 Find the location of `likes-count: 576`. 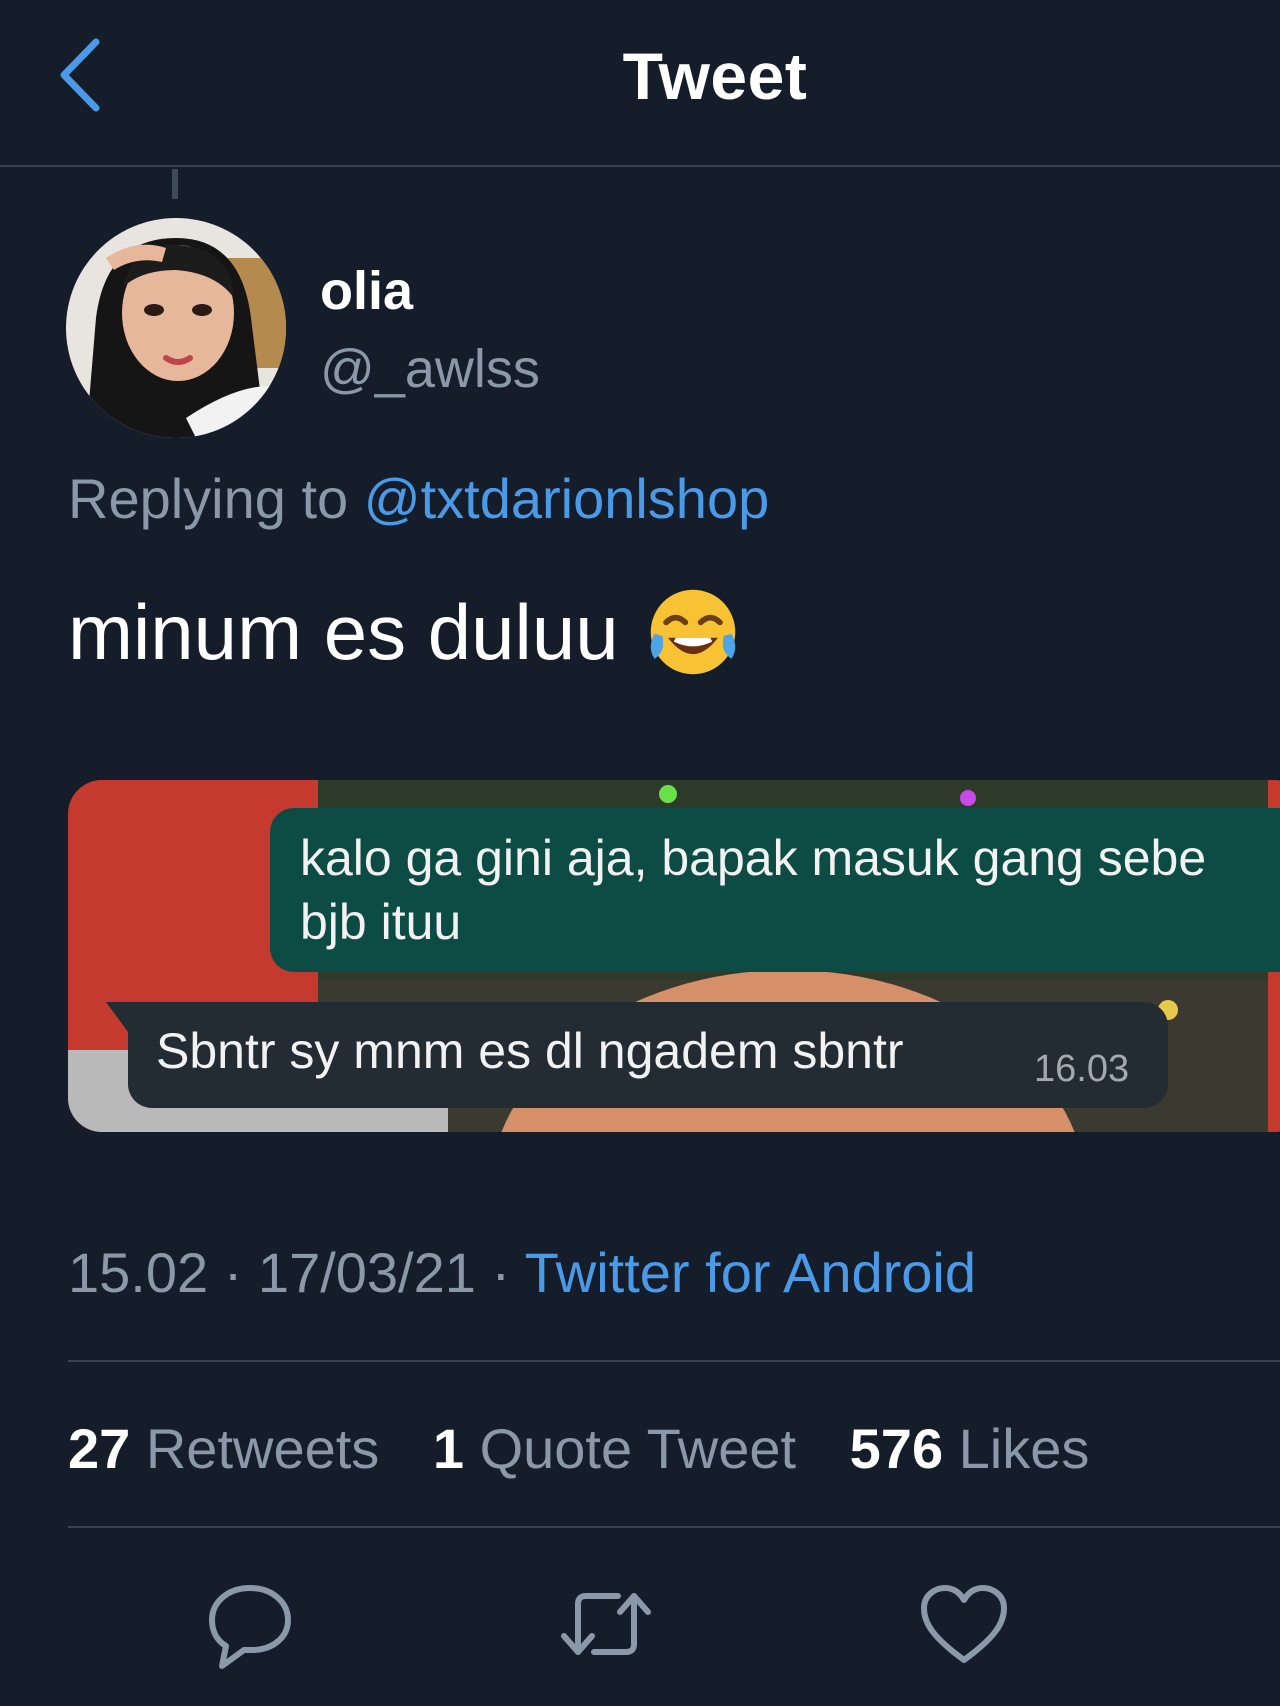

likes-count: 576 is located at coordinates (896, 1448).